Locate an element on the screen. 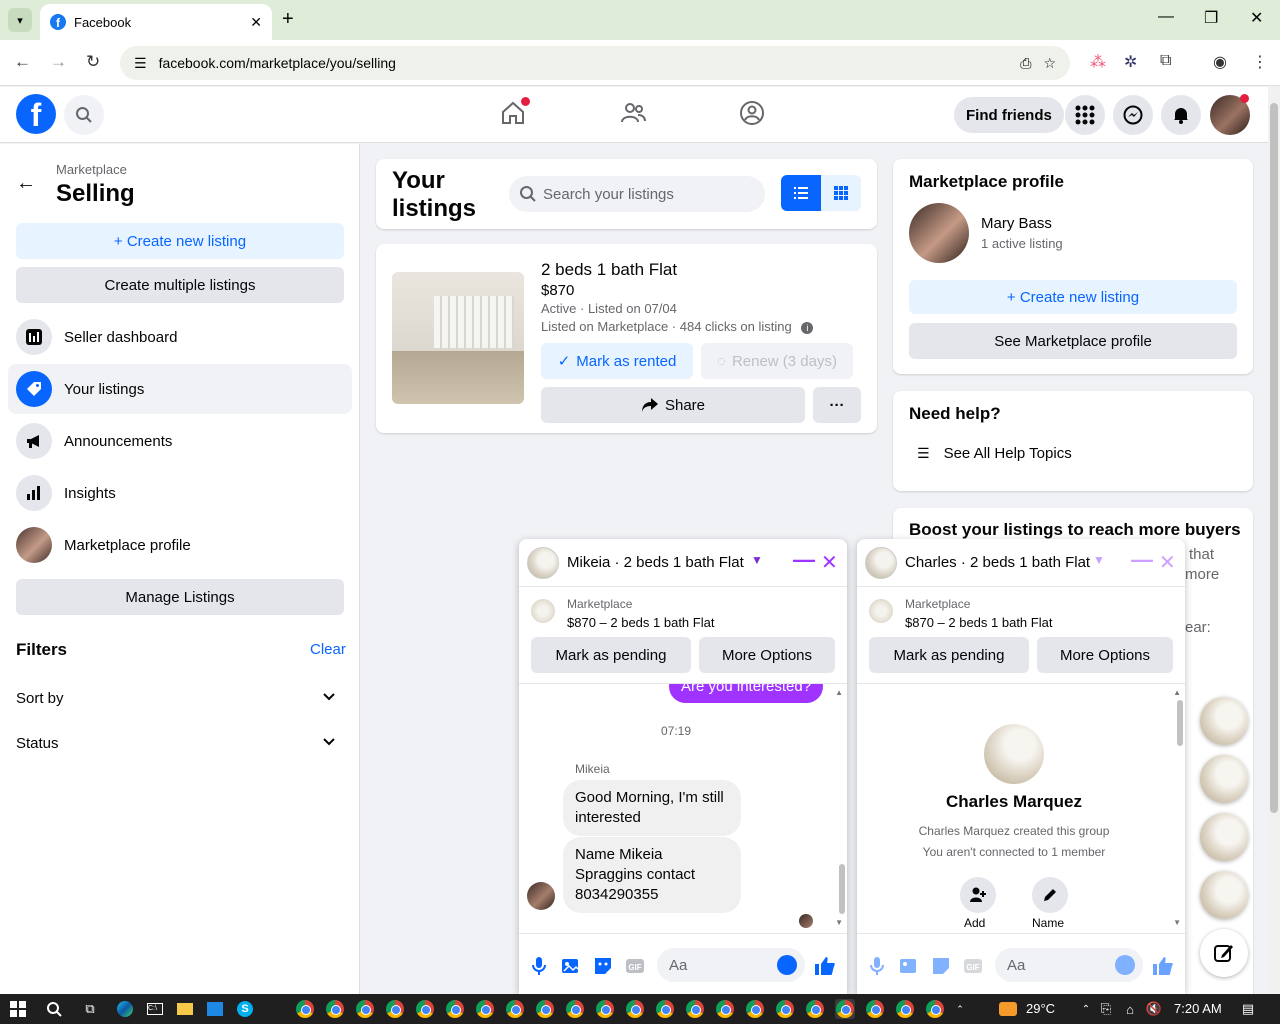  windows-start-icon is located at coordinates (18, 1009).